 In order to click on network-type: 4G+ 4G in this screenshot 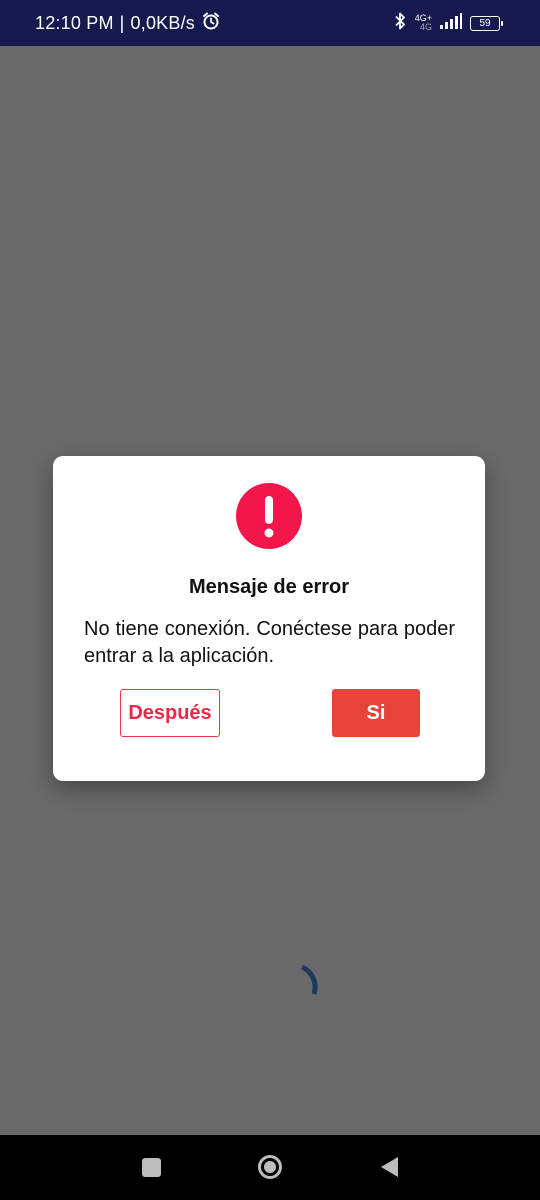, I will do `click(423, 23)`.